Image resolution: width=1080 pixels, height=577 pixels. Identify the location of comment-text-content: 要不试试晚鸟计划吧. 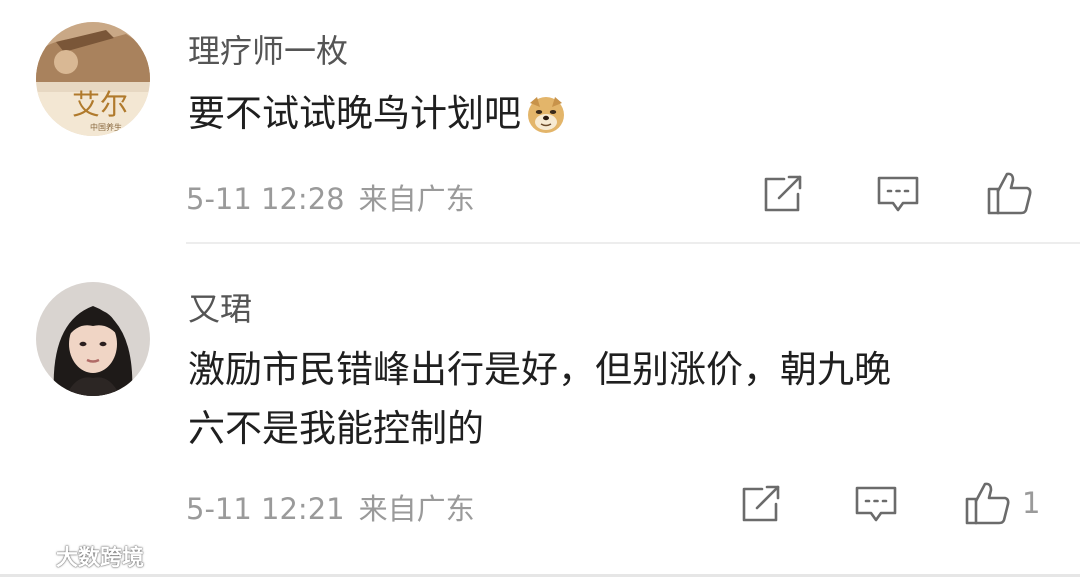
(354, 113).